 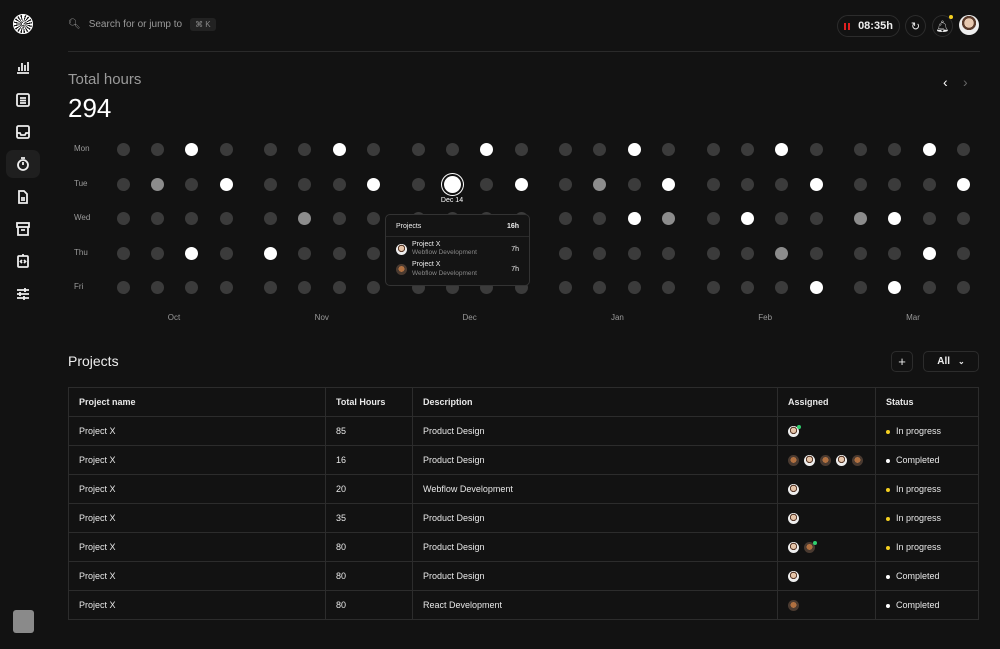 What do you see at coordinates (826, 402) in the screenshot?
I see `col-assigned: Assigned` at bounding box center [826, 402].